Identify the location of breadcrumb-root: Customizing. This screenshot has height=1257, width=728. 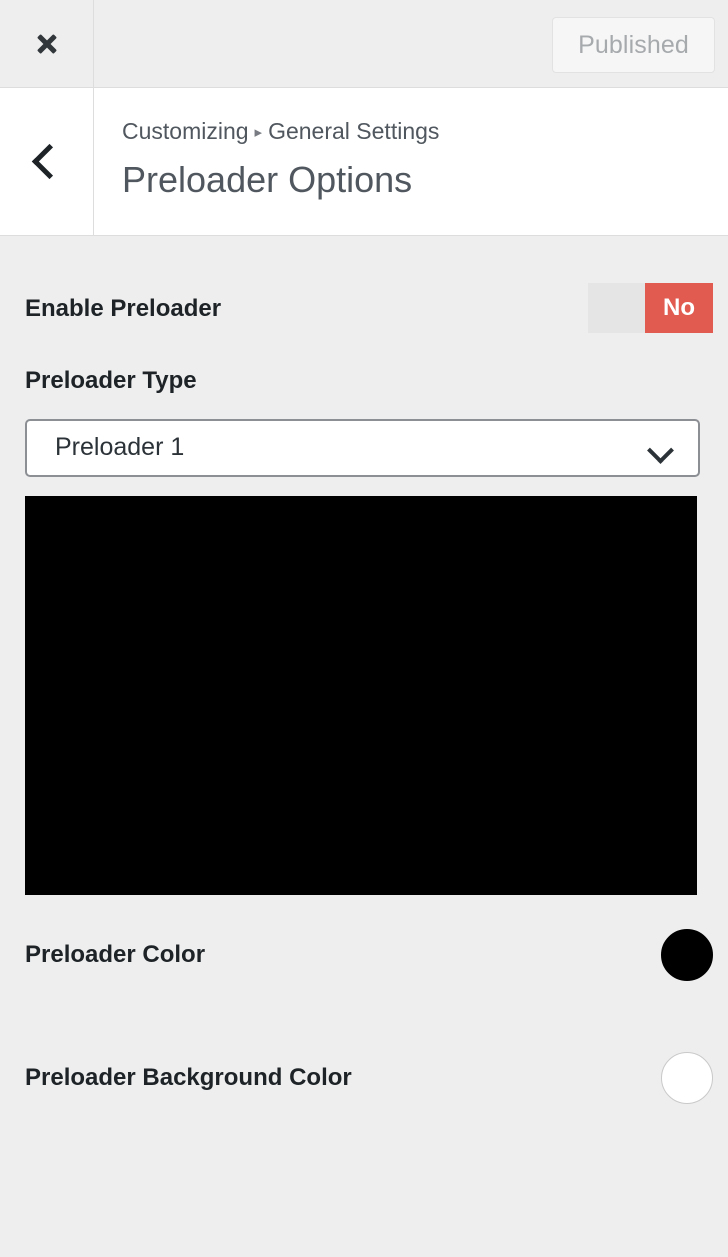
(185, 131).